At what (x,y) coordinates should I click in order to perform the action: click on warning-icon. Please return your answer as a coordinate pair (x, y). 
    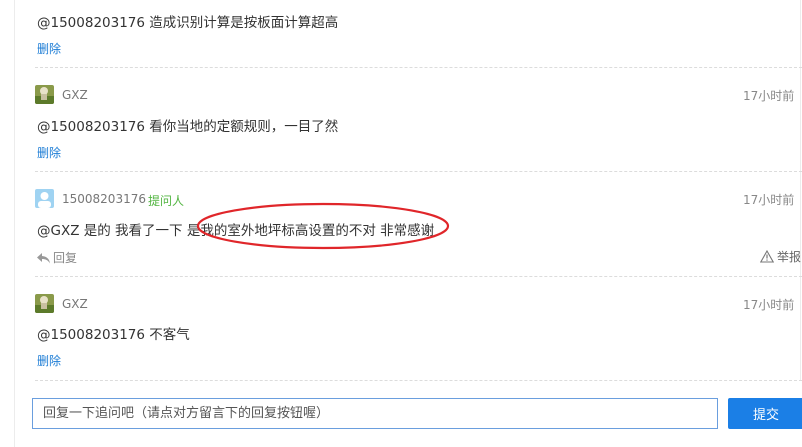
    Looking at the image, I should click on (767, 256).